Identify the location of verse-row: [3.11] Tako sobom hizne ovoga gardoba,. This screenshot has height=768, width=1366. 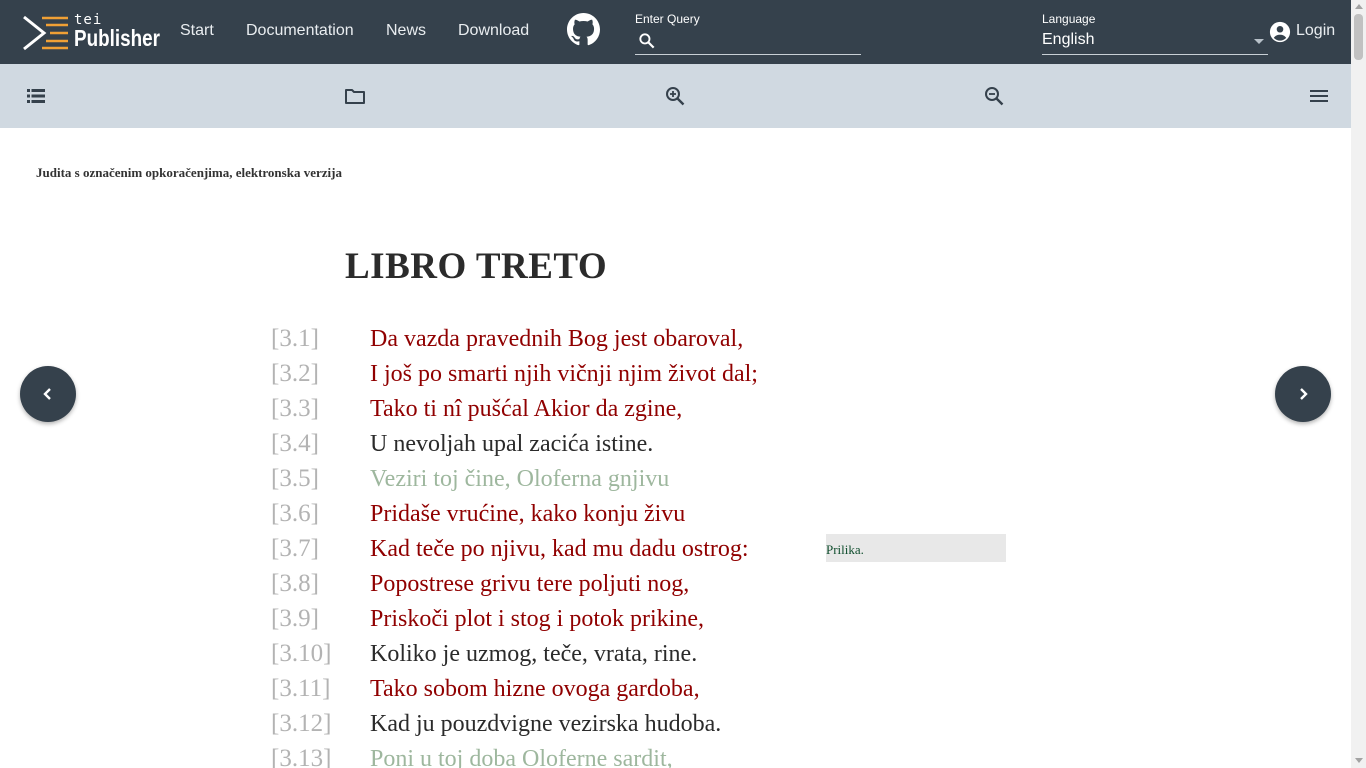
(400, 692).